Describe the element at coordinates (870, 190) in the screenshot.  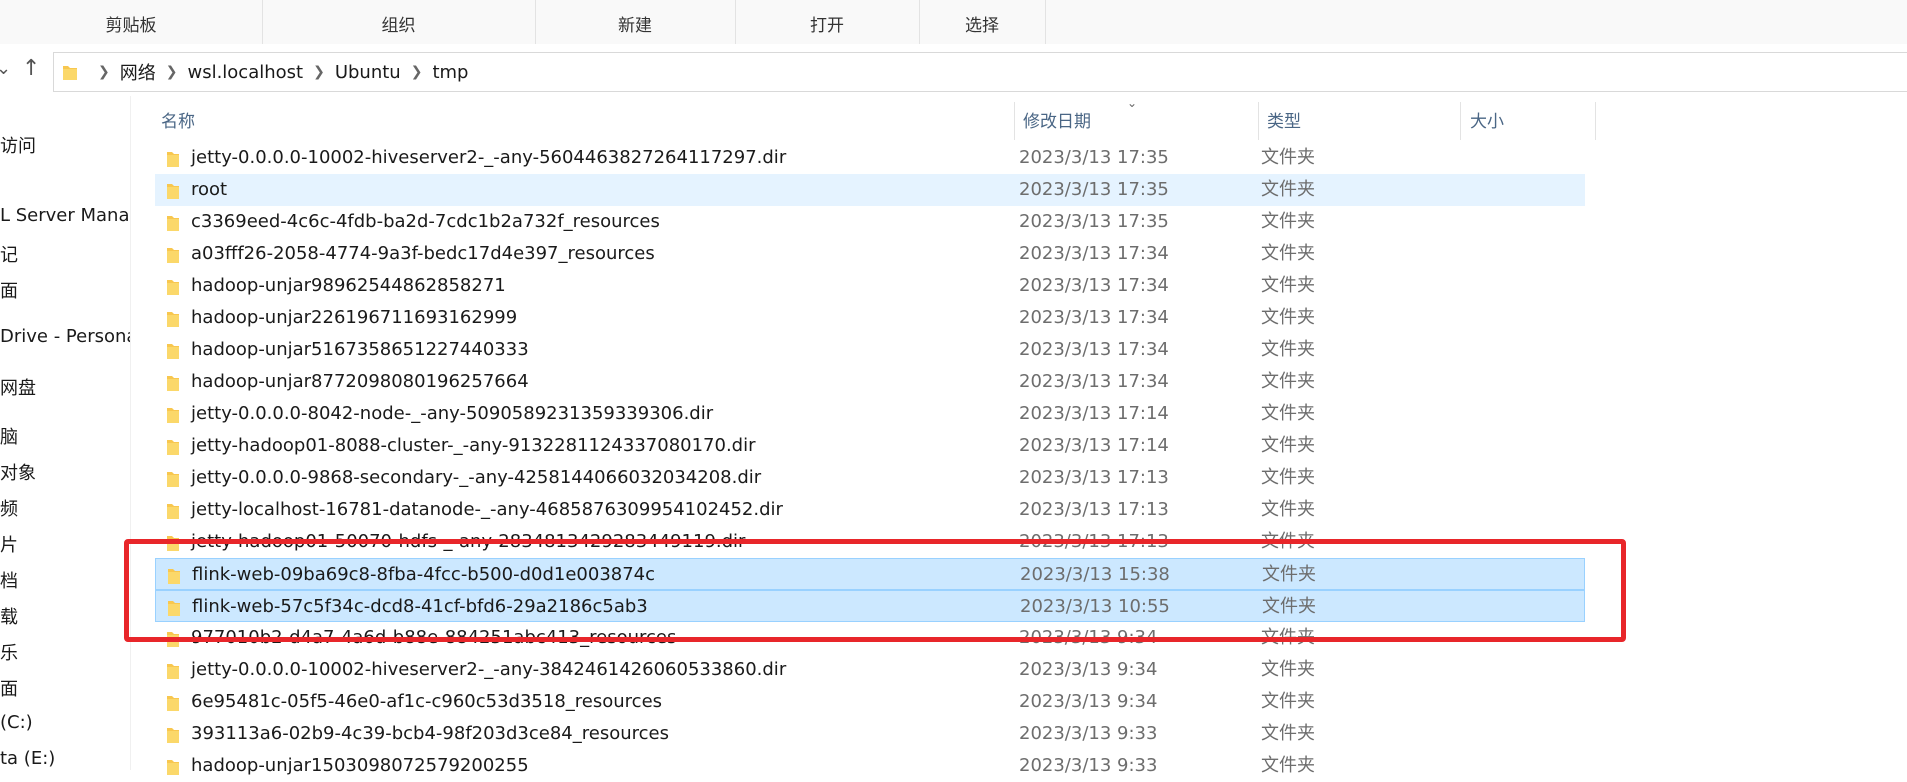
I see `file-row: root 2023/3/13 17:35 文件夹` at that location.